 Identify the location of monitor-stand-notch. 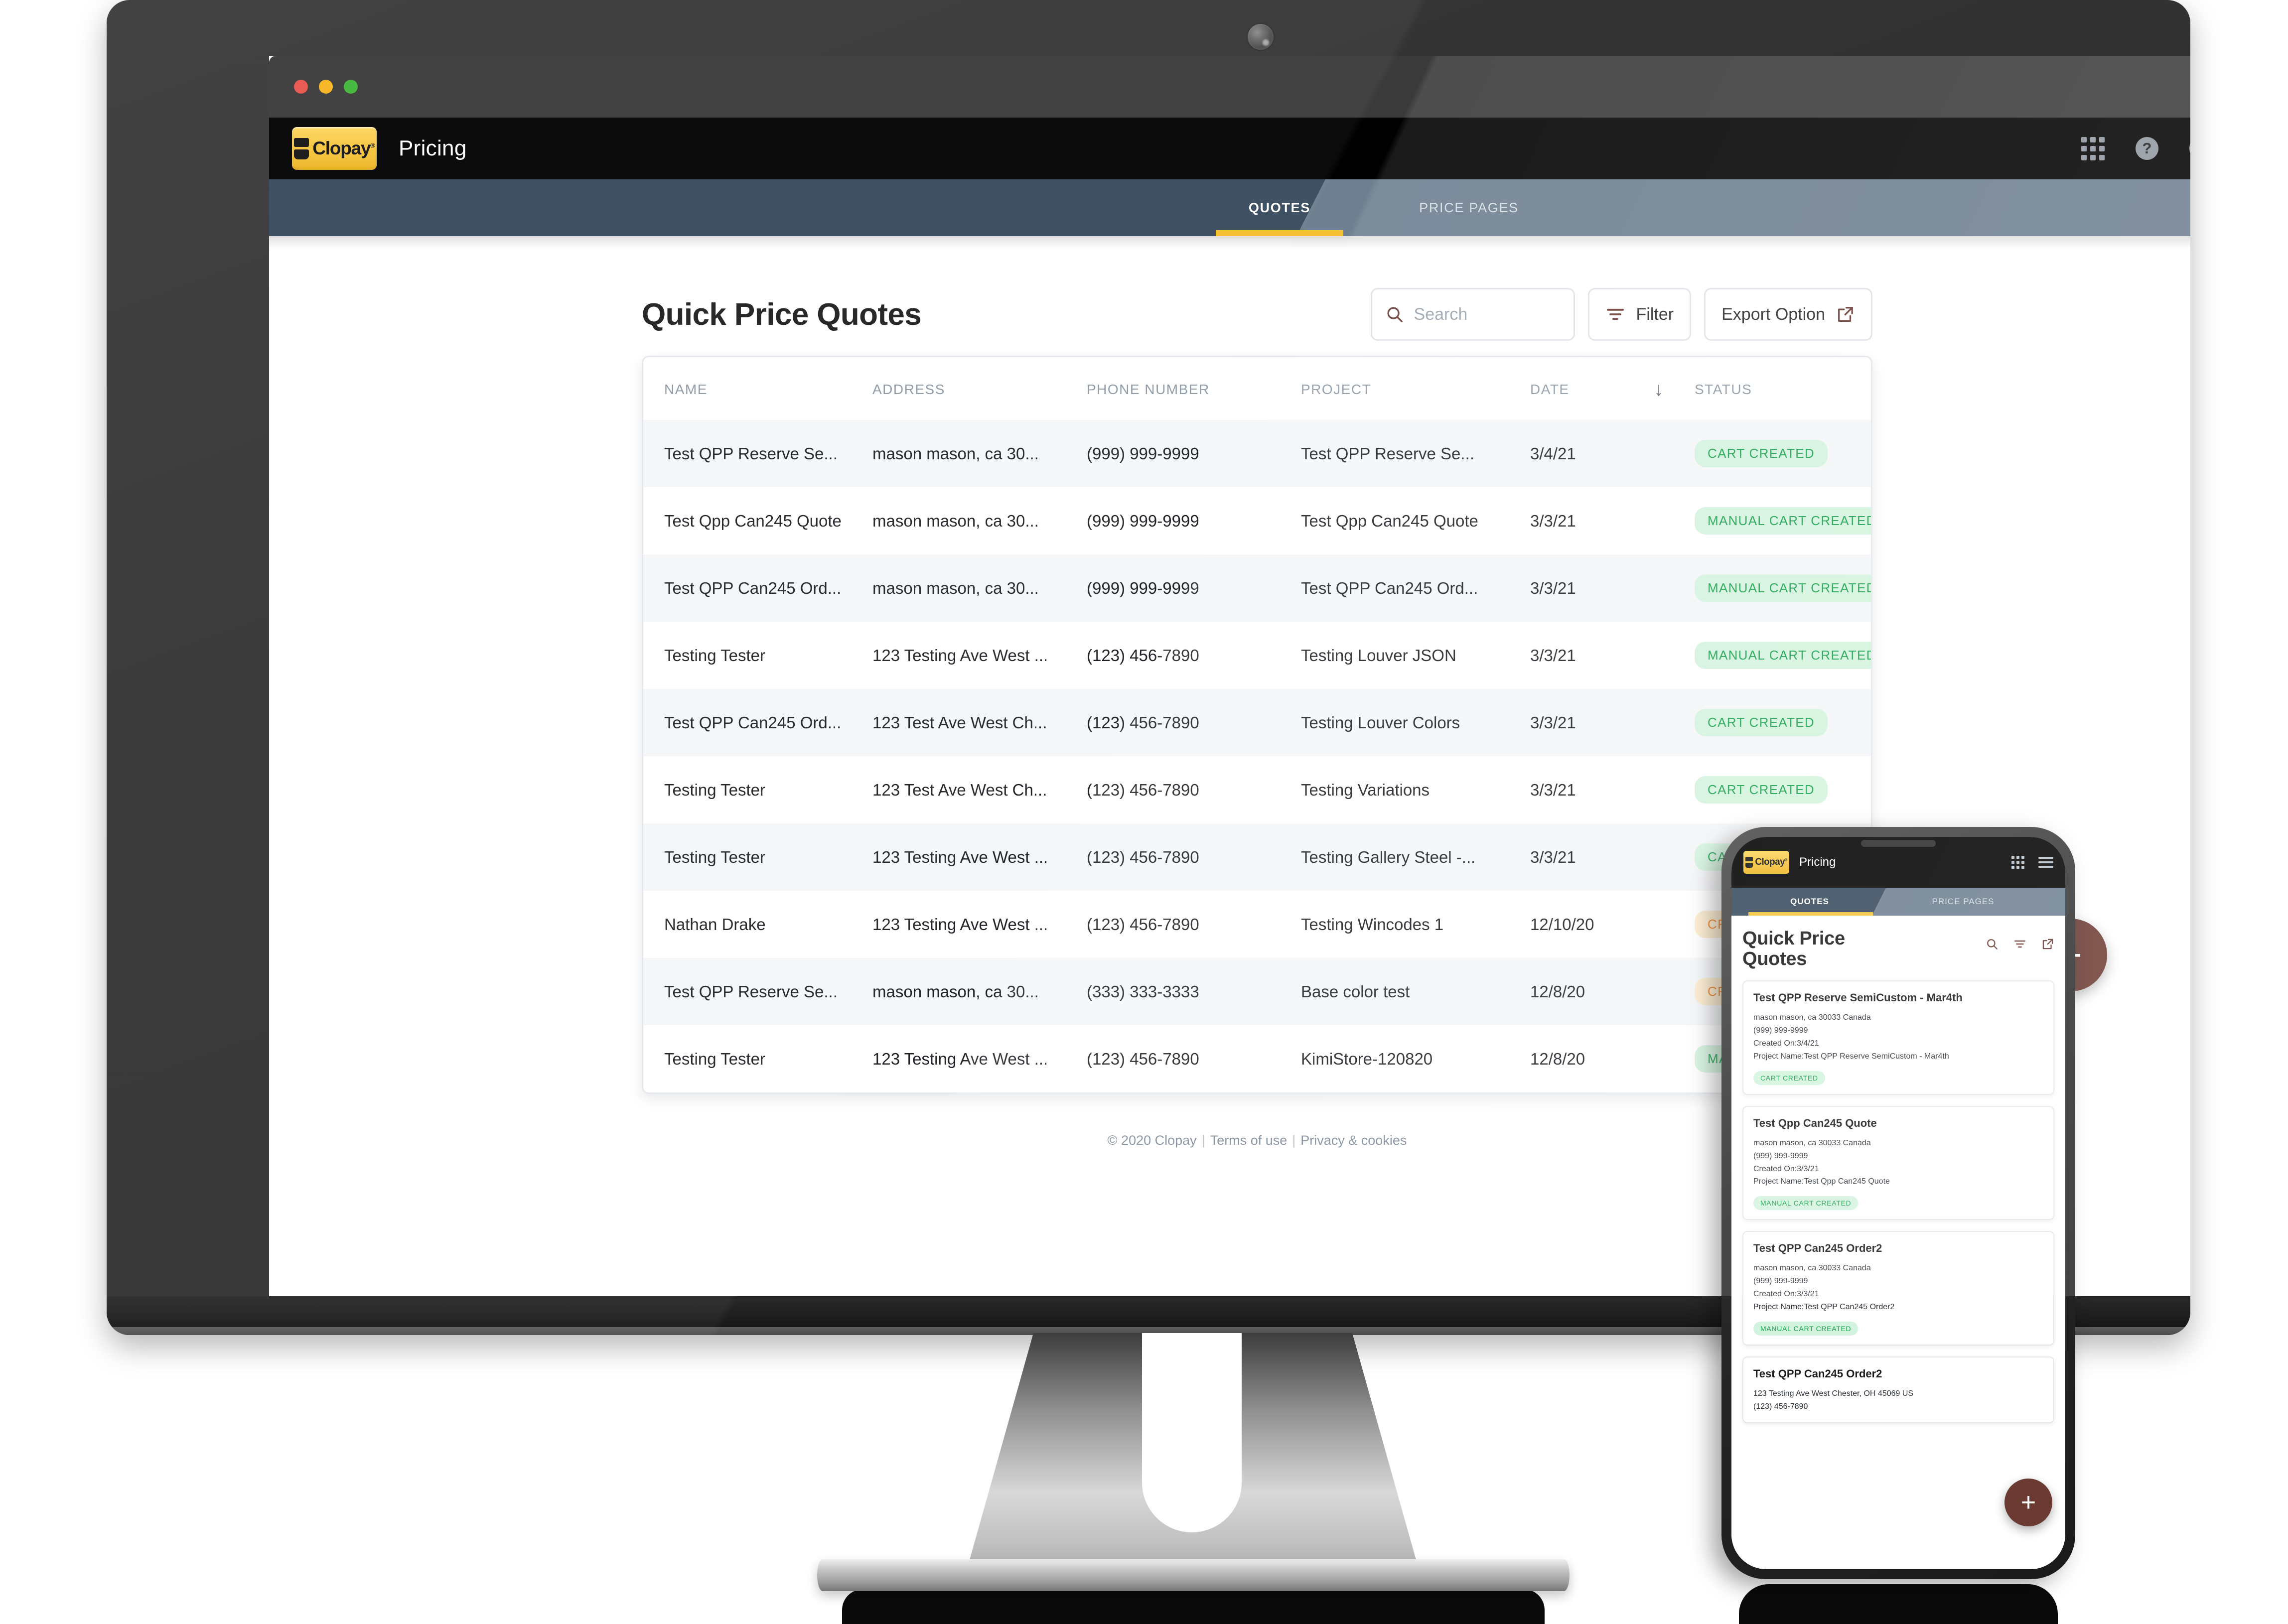
(1192, 1433).